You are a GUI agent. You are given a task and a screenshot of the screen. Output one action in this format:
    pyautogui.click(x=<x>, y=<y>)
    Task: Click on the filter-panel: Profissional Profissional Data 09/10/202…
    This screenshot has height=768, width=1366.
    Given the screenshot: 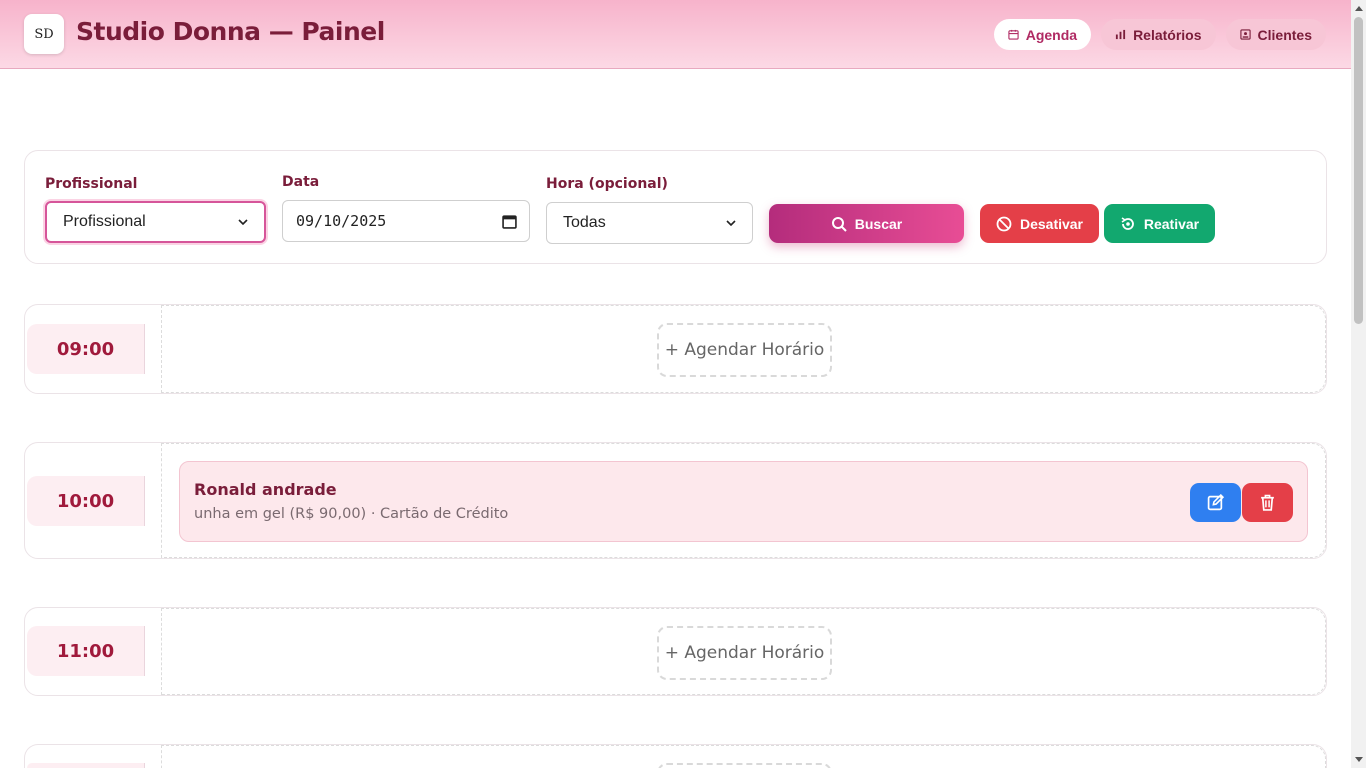 What is the action you would take?
    pyautogui.click(x=675, y=207)
    